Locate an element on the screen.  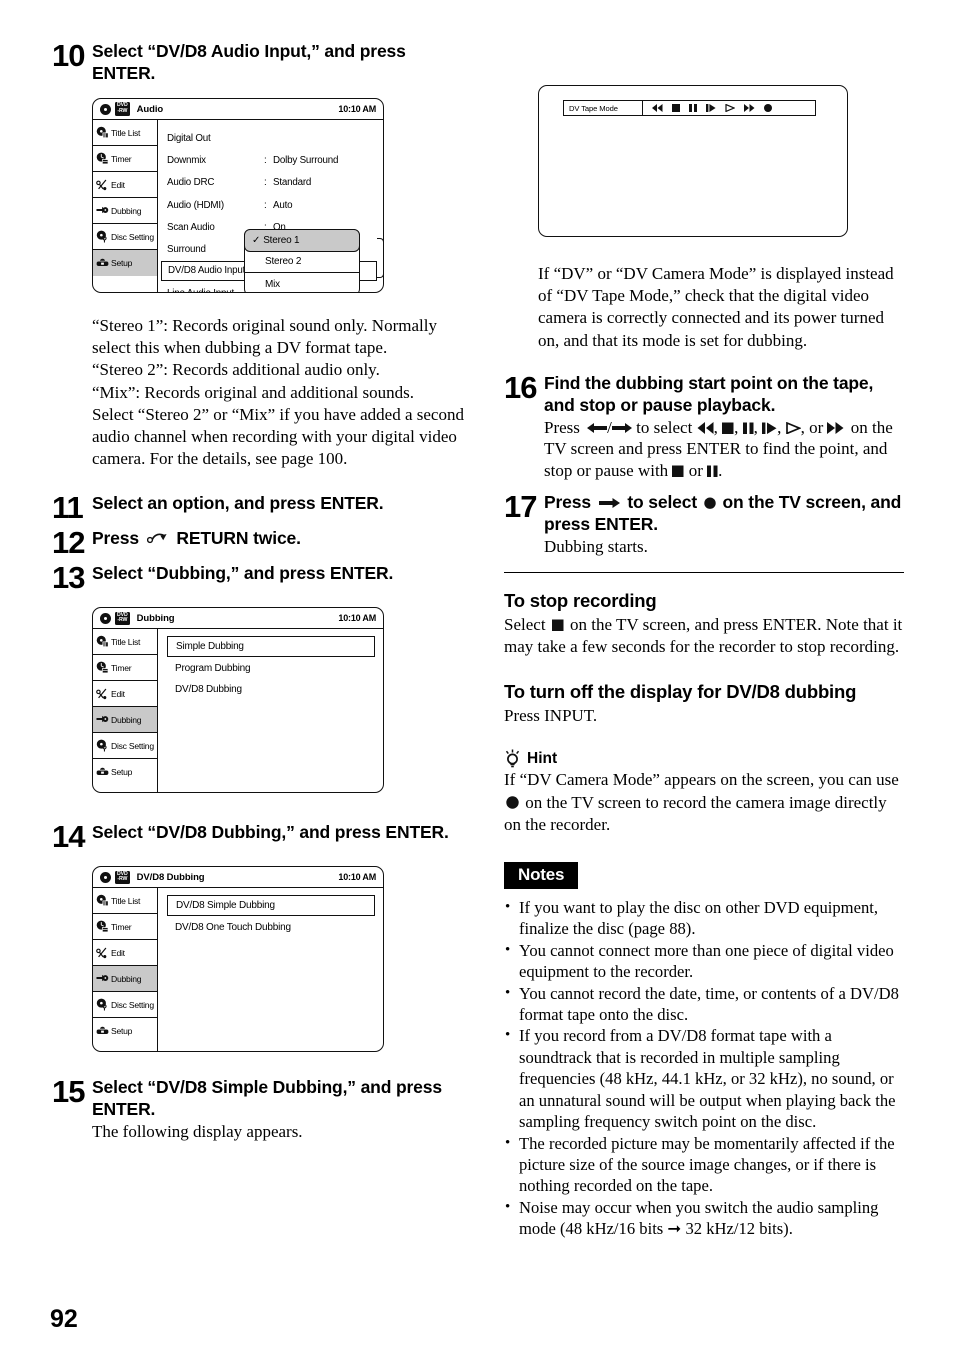
transport-controls is located at coordinates (708, 108).